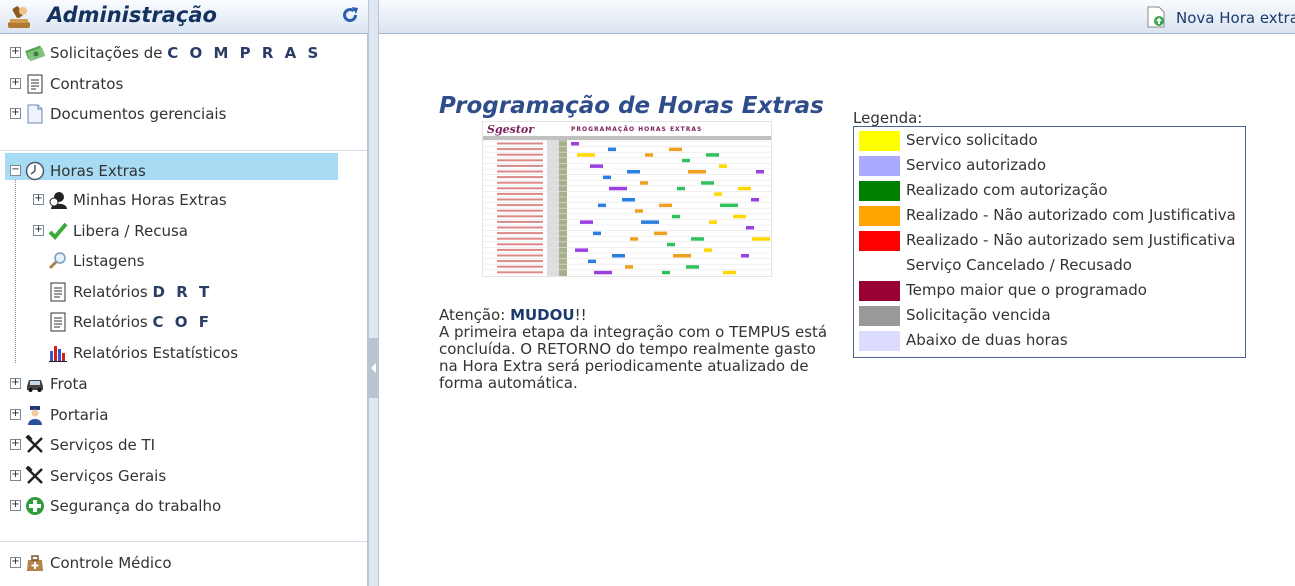 This screenshot has height=586, width=1295. What do you see at coordinates (136, 506) in the screenshot?
I see `sidebar-item-label: Segurança do trabalho` at bounding box center [136, 506].